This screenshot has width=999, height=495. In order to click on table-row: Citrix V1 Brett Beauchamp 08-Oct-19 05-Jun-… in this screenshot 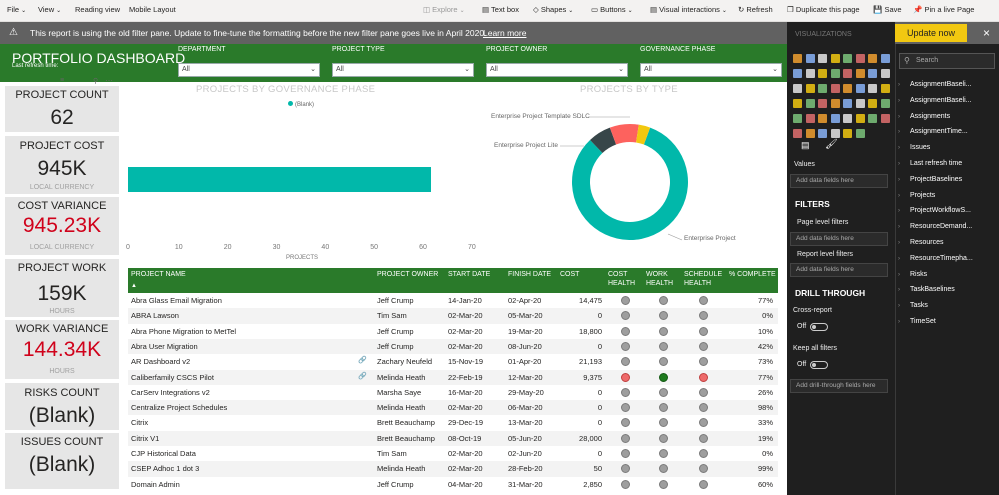, I will do `click(453, 438)`.